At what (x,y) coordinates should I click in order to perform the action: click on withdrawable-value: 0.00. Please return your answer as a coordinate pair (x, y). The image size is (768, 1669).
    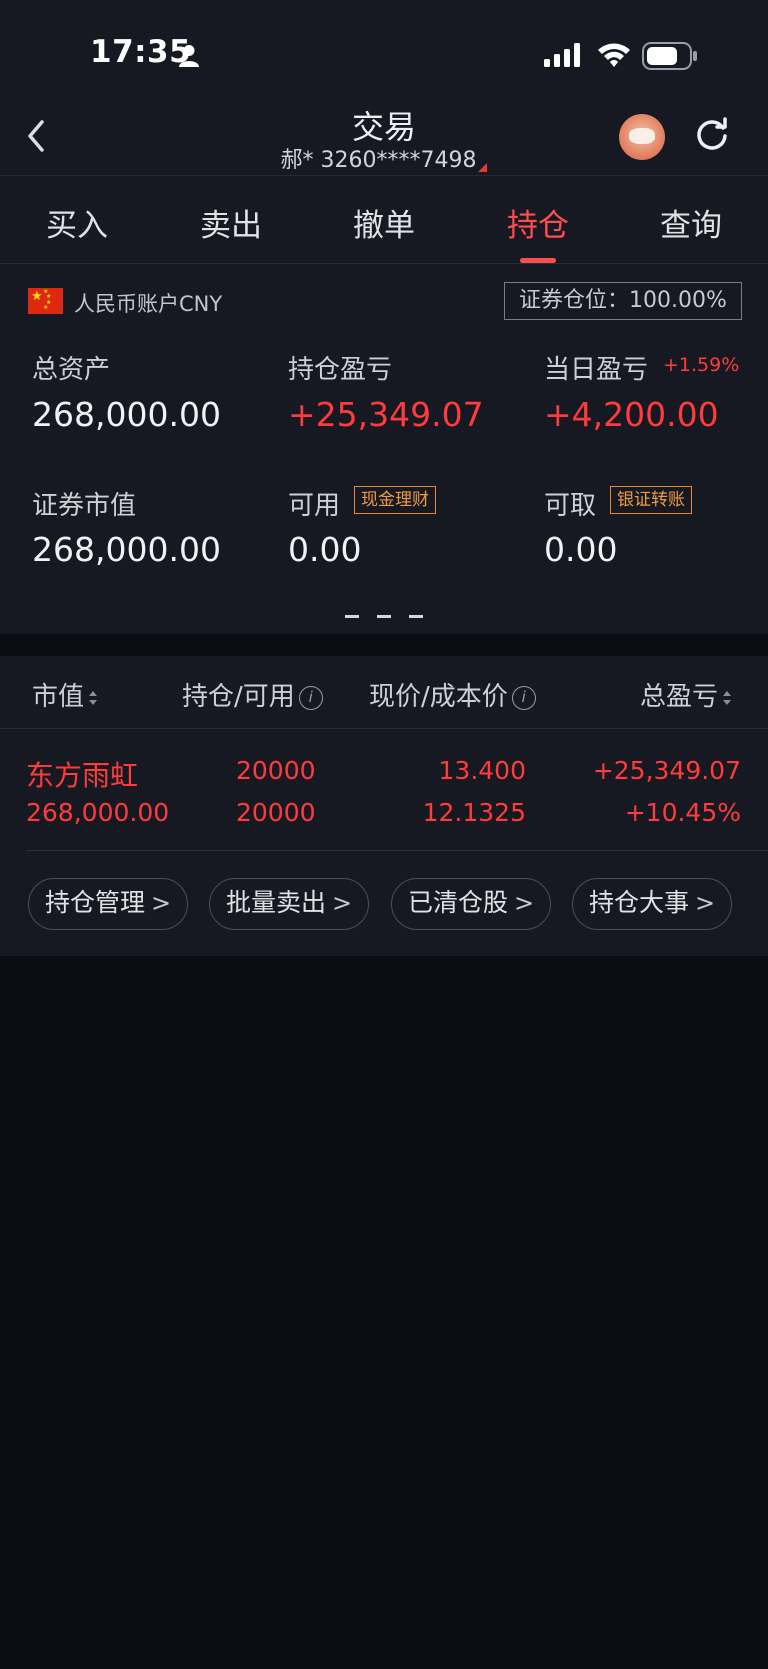
    Looking at the image, I should click on (581, 549).